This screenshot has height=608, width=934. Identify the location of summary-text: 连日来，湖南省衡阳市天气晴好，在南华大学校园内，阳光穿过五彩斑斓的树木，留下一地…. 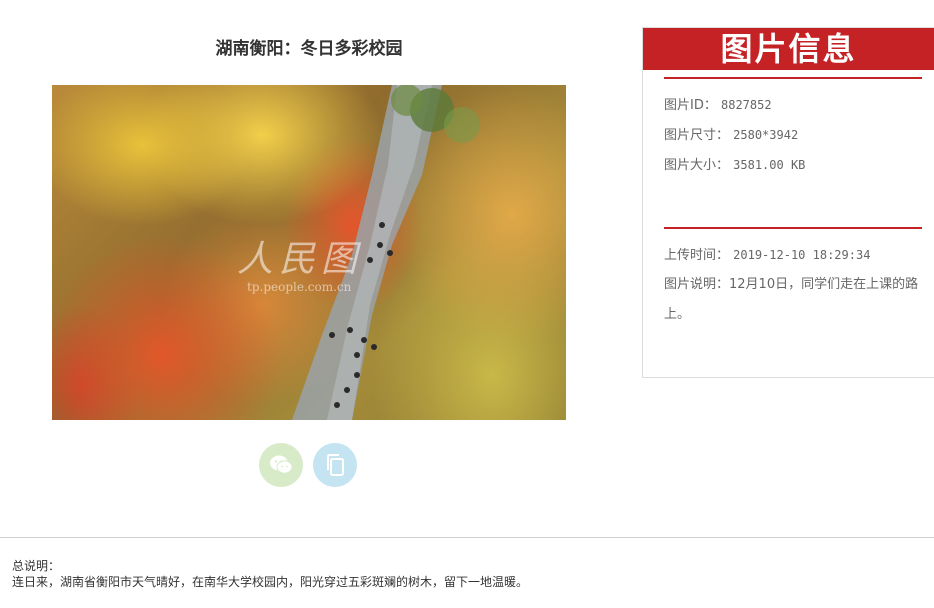
(270, 582).